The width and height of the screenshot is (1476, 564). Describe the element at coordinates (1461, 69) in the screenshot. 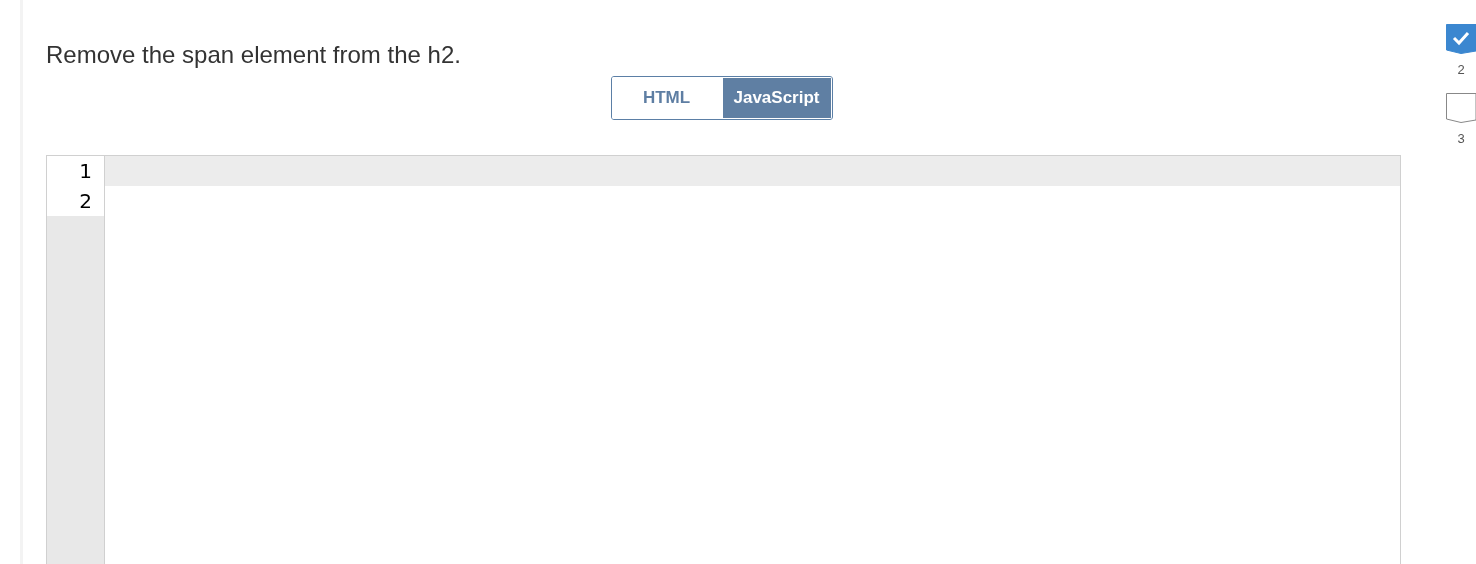

I see `step-number: 2` at that location.